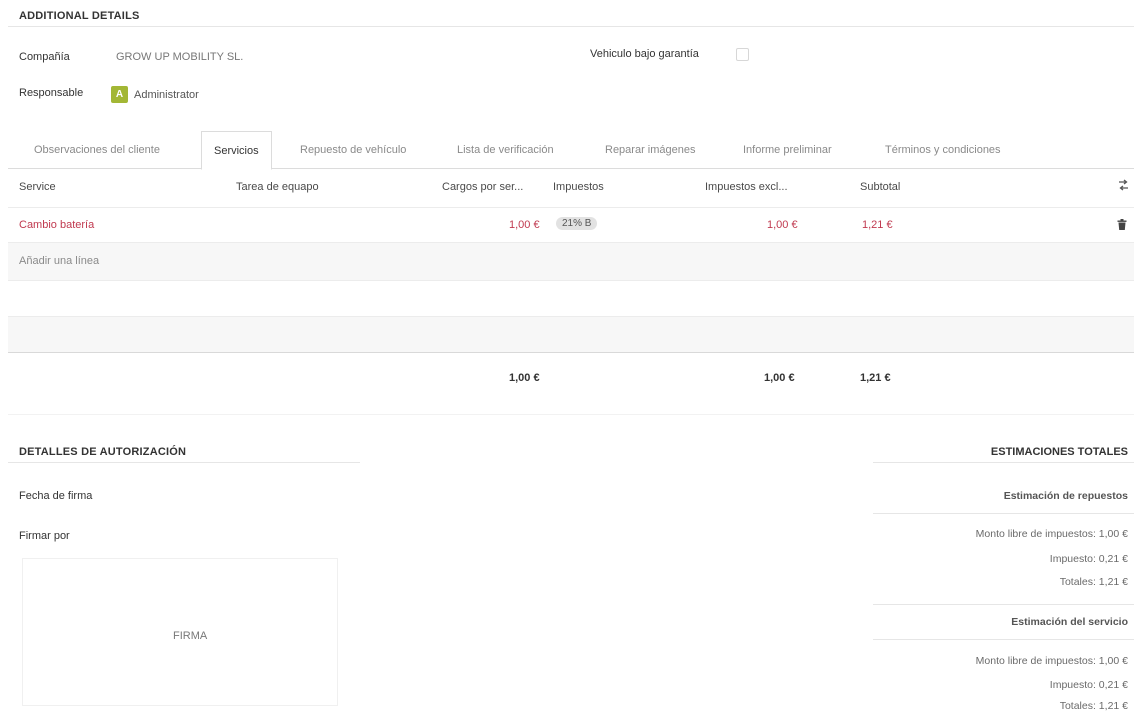  I want to click on row-divider, so click(571, 280).